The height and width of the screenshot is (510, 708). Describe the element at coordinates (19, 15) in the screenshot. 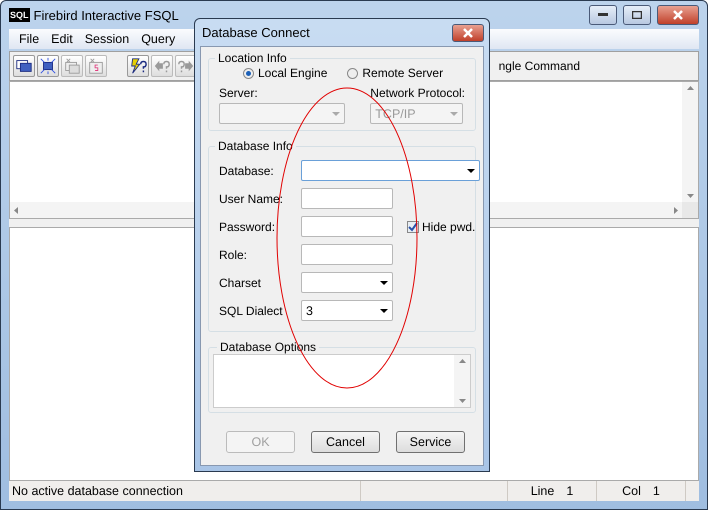

I see `app-icon: SQL` at that location.